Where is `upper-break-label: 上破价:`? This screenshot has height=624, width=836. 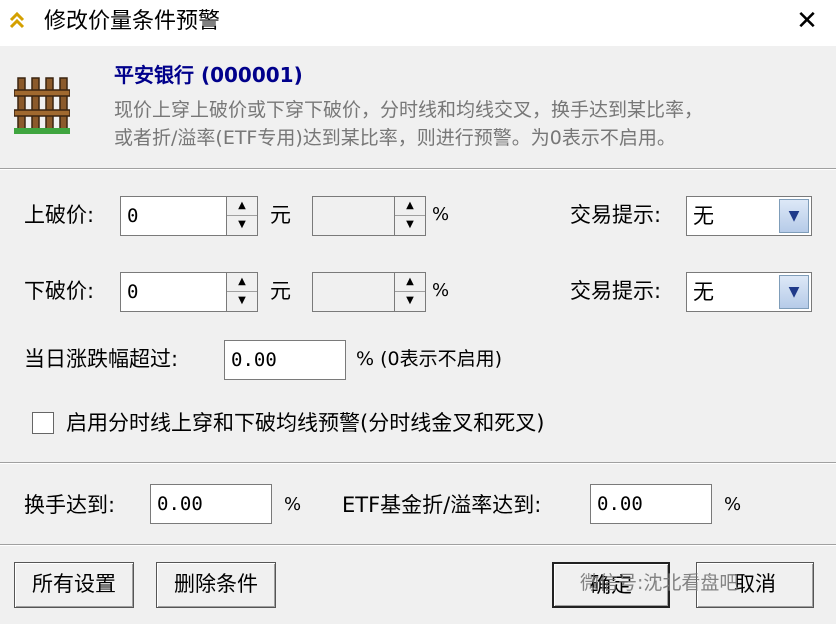 upper-break-label: 上破价: is located at coordinates (59, 215).